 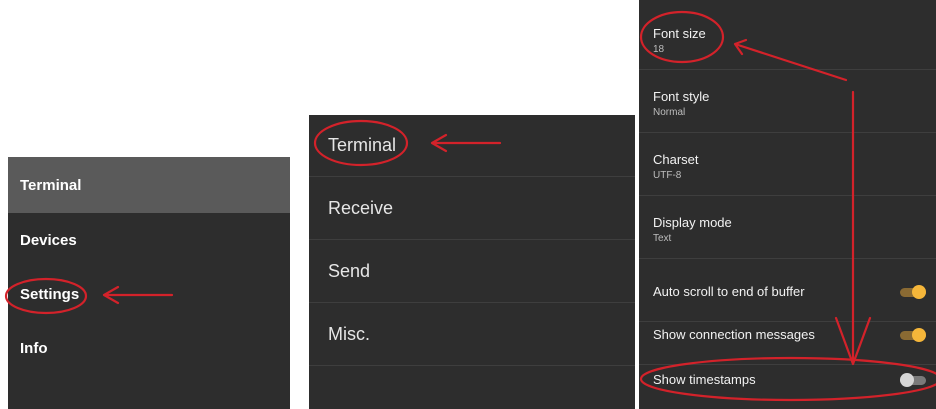 I want to click on drawer-item-label: Devices, so click(x=48, y=240).